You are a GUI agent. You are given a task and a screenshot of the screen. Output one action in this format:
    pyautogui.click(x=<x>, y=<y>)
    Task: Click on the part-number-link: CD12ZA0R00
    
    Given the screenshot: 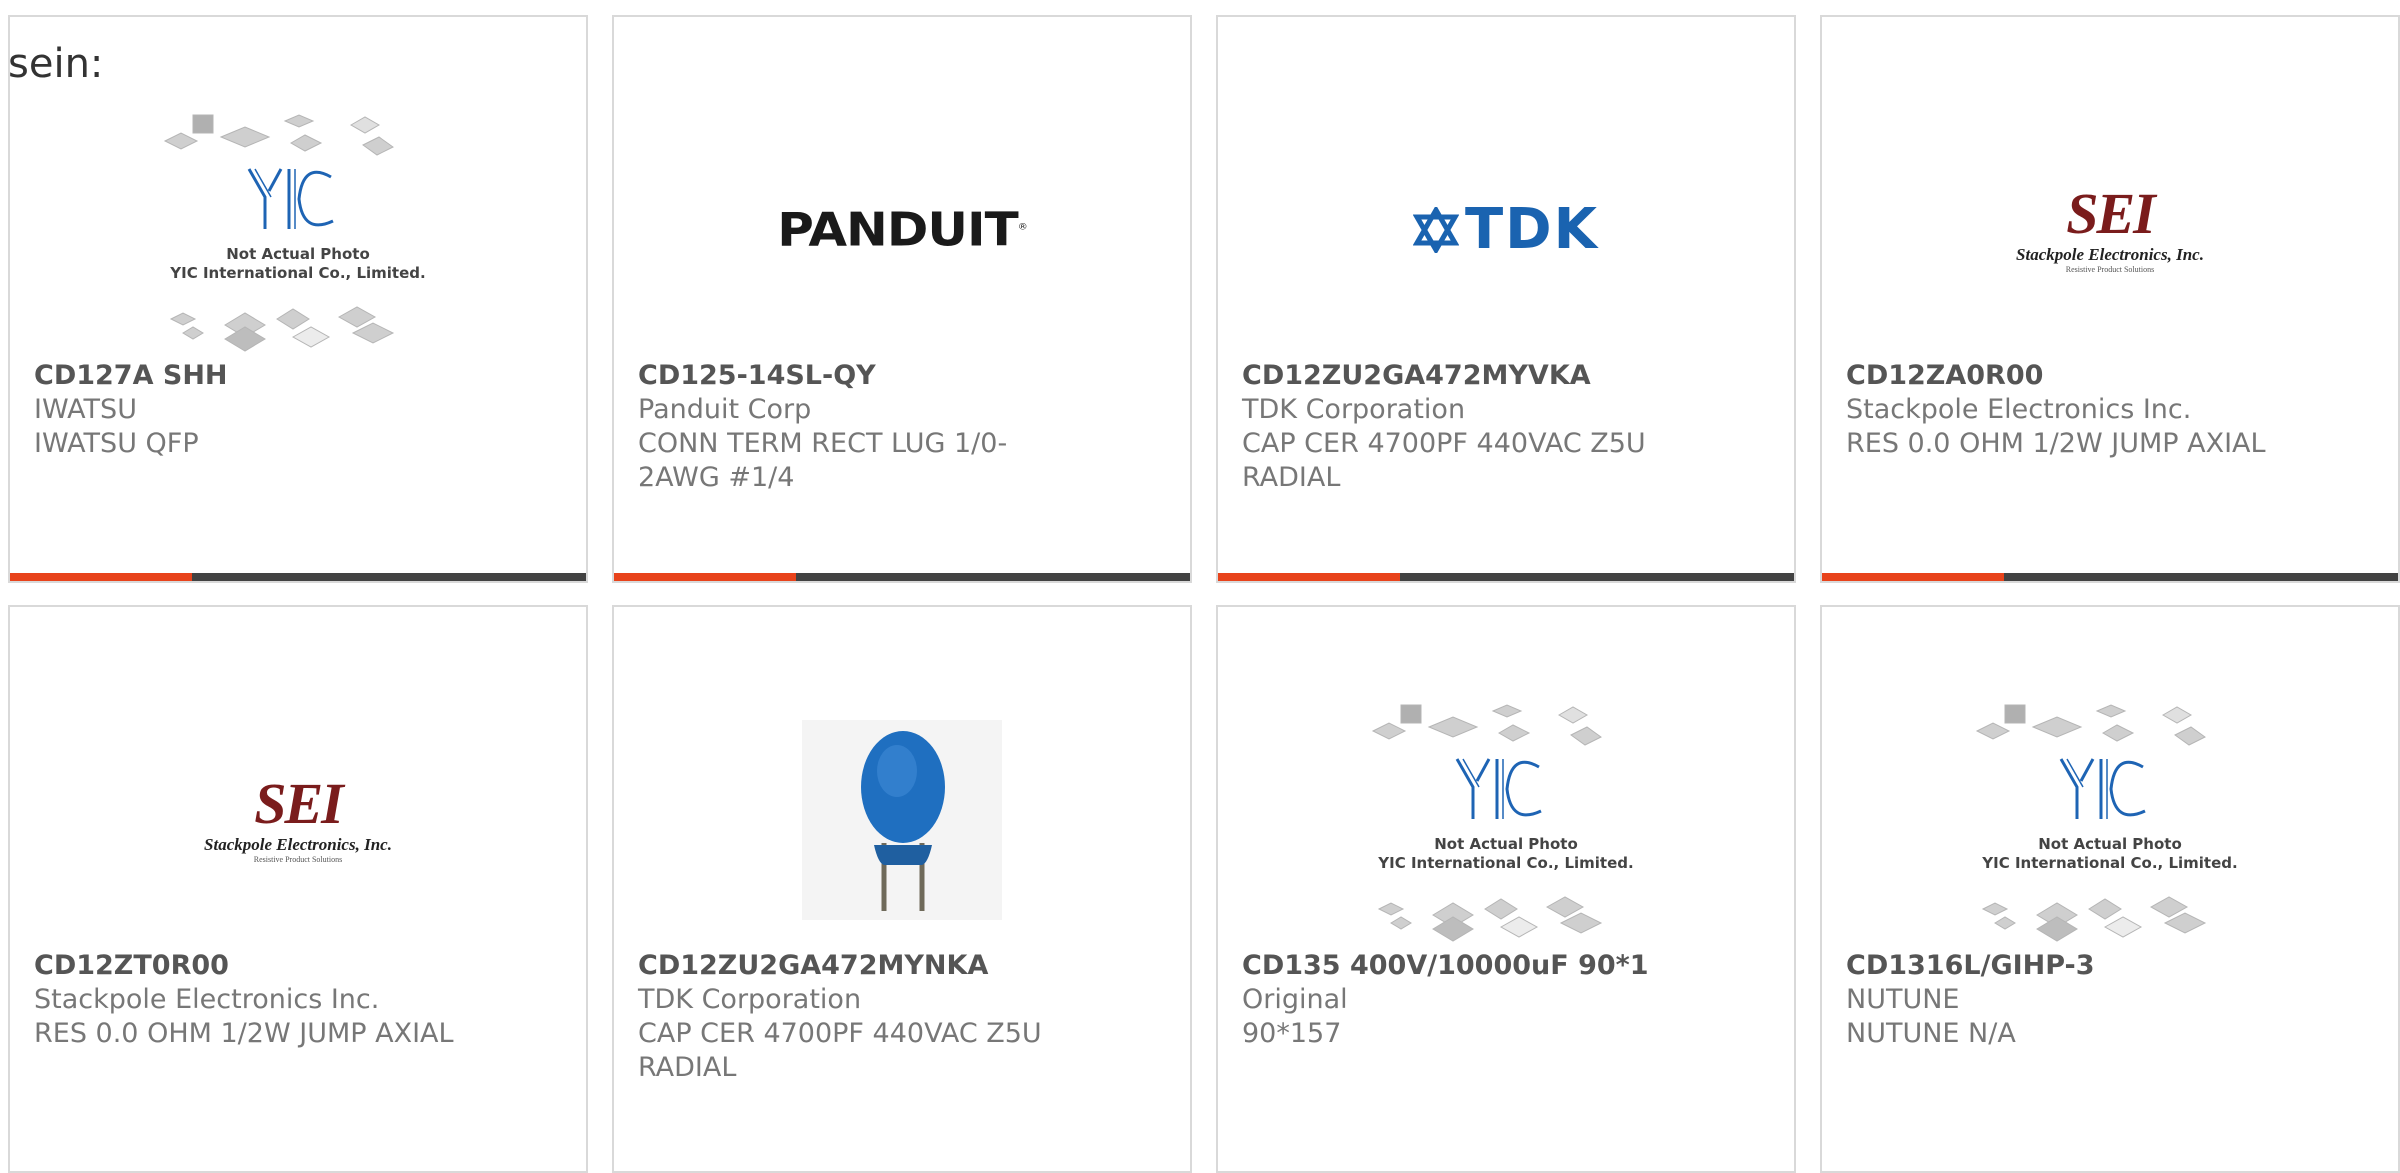 What is the action you would take?
    pyautogui.click(x=1944, y=375)
    